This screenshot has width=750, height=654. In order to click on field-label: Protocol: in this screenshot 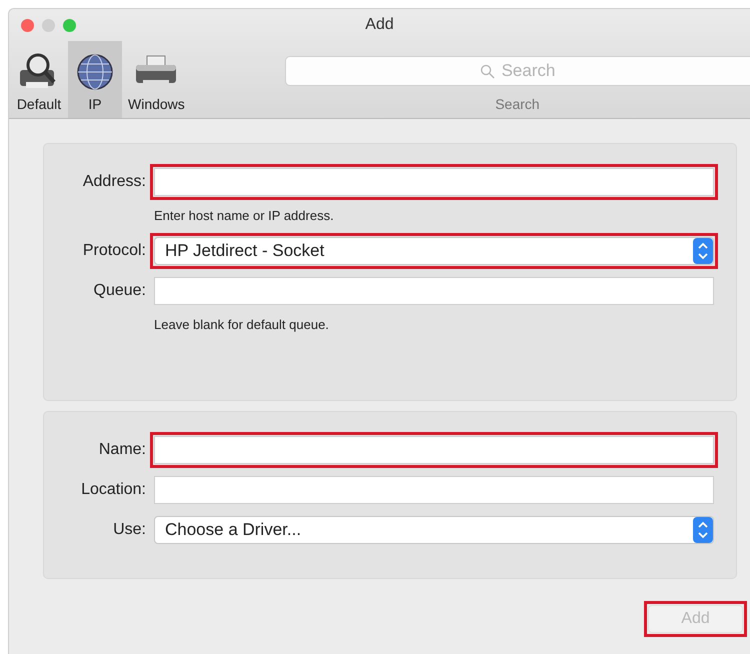, I will do `click(114, 251)`.